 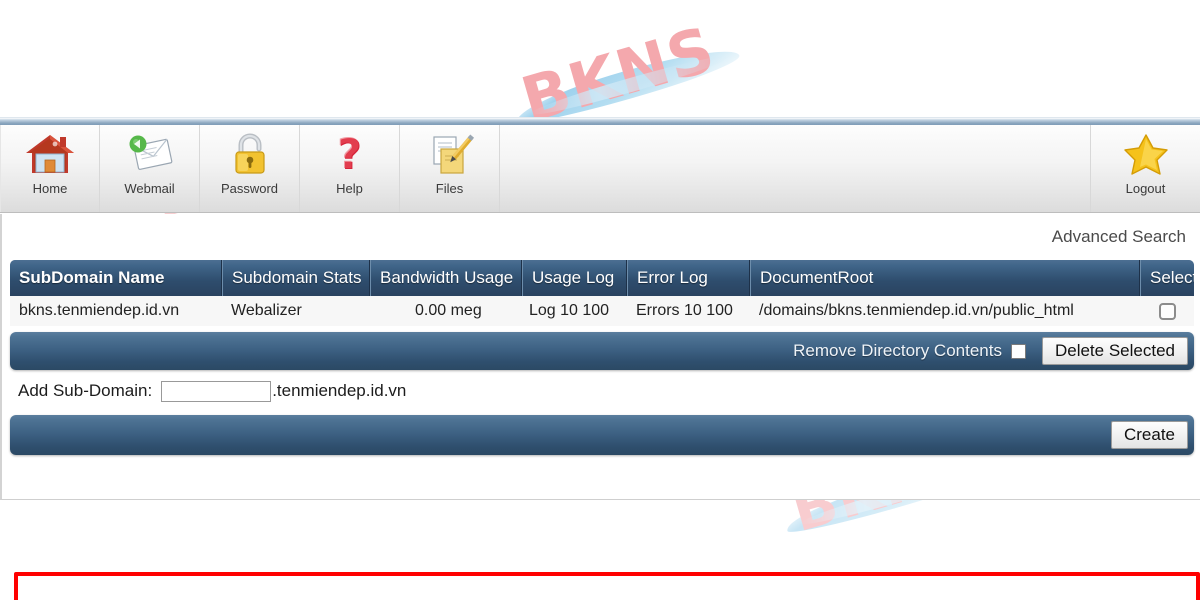 What do you see at coordinates (449, 188) in the screenshot?
I see `toolbar-item-label: Files` at bounding box center [449, 188].